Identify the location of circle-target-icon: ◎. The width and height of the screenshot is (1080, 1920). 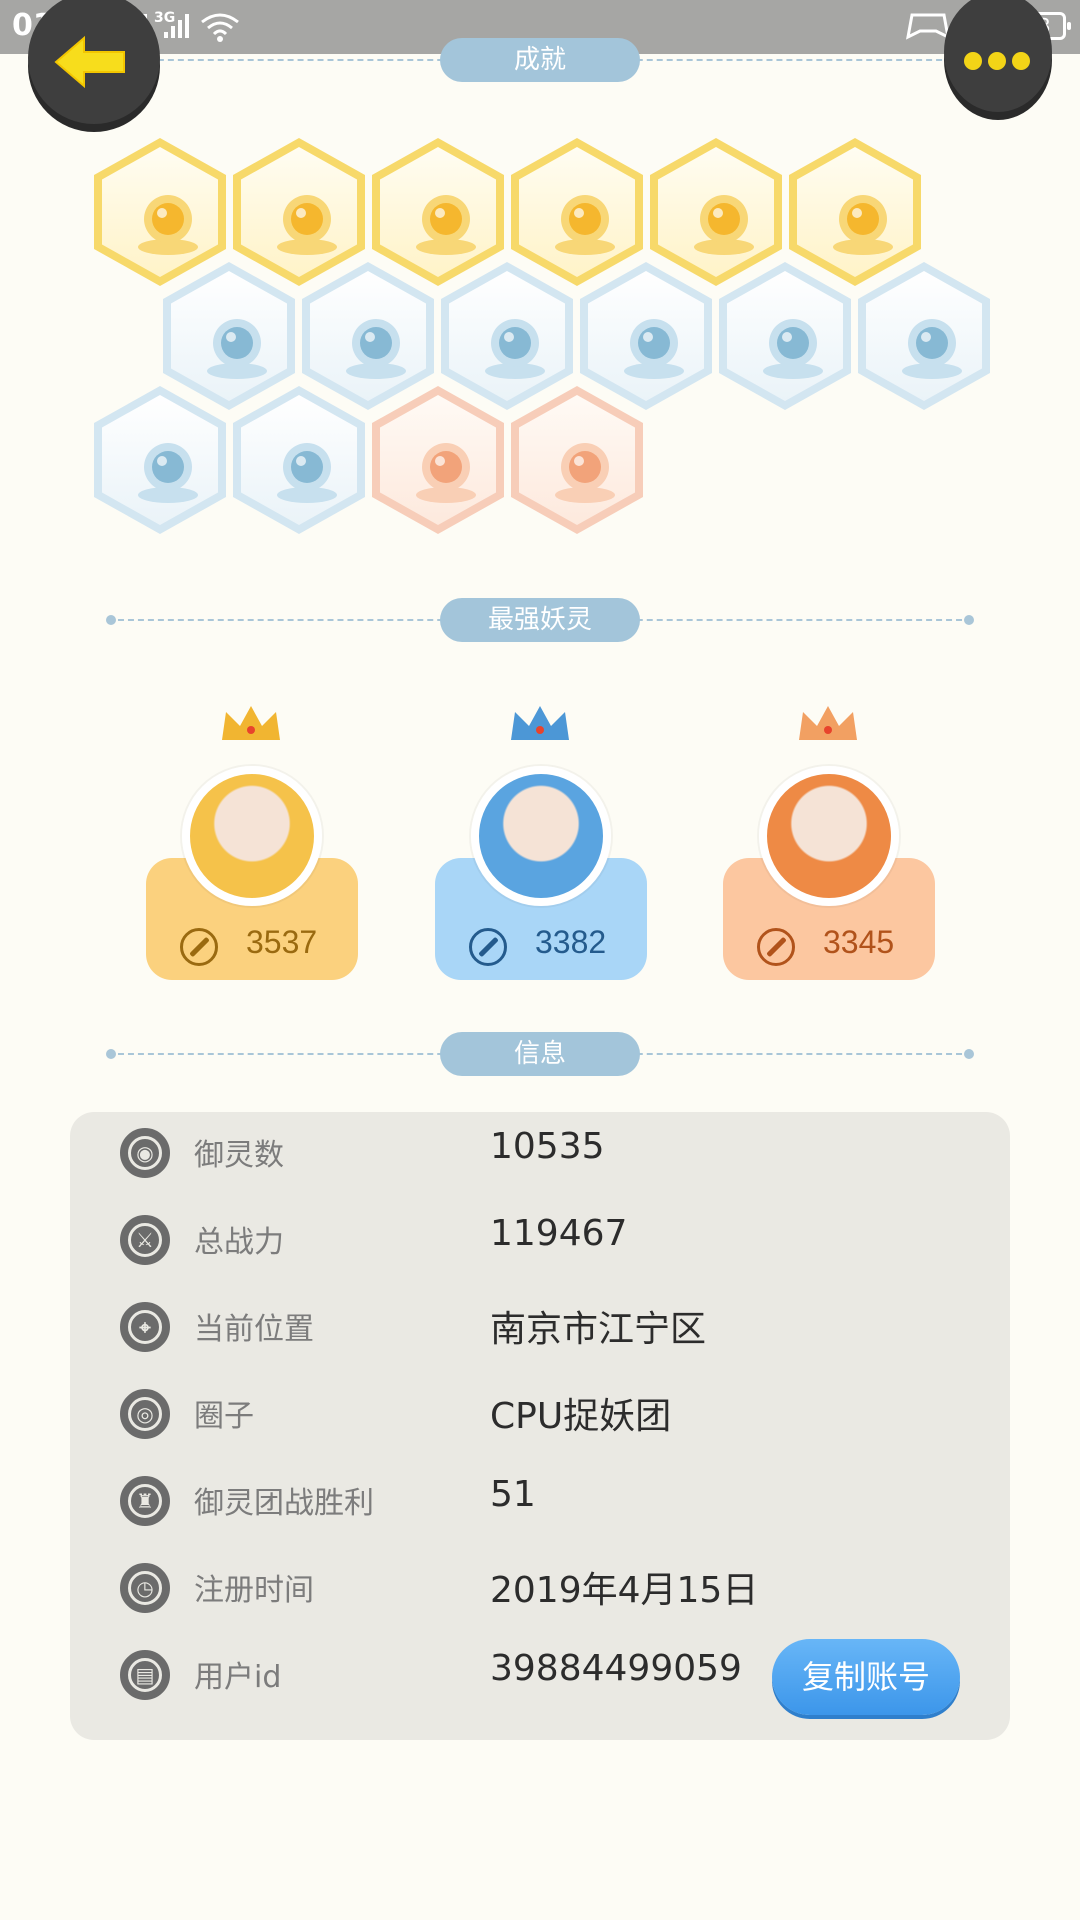
(145, 1414).